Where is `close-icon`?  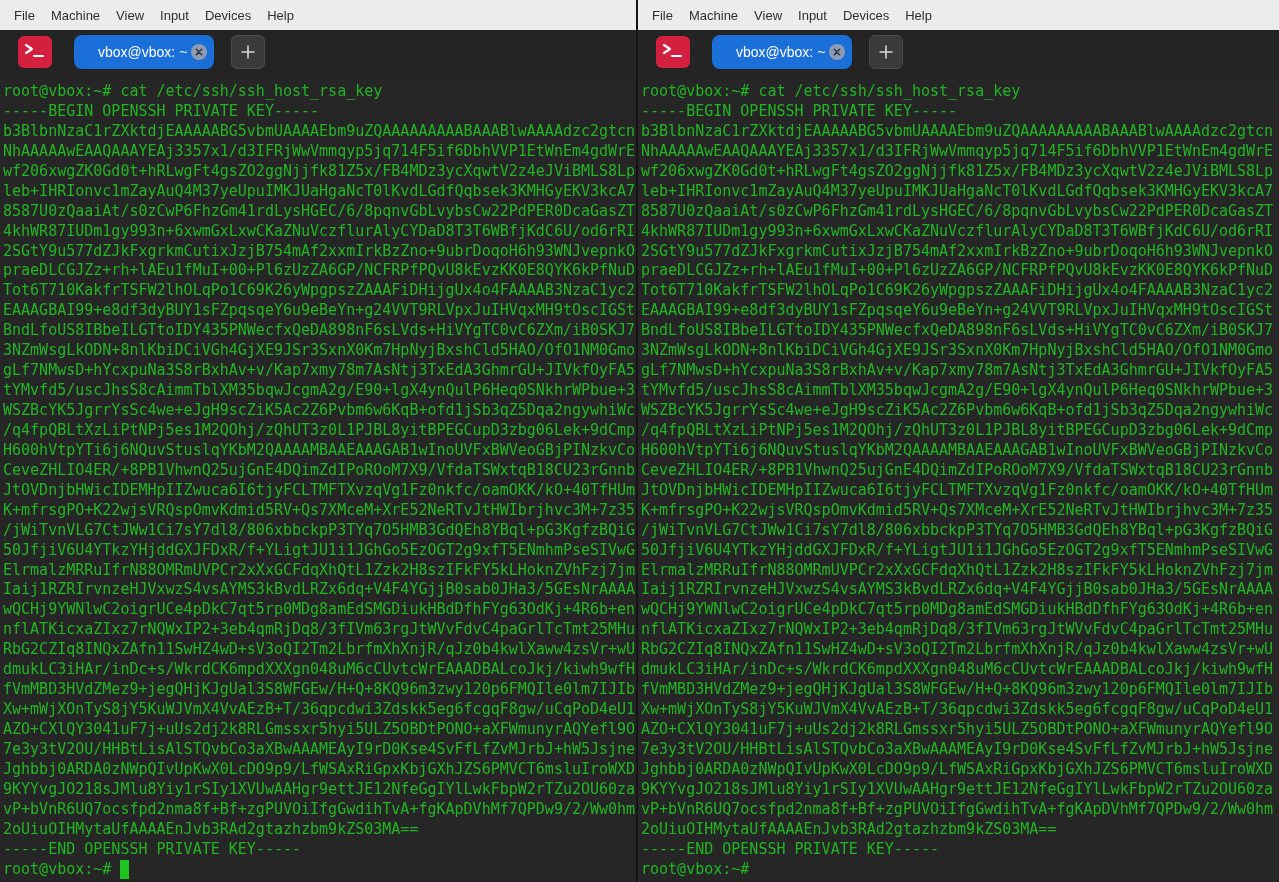
close-icon is located at coordinates (837, 52).